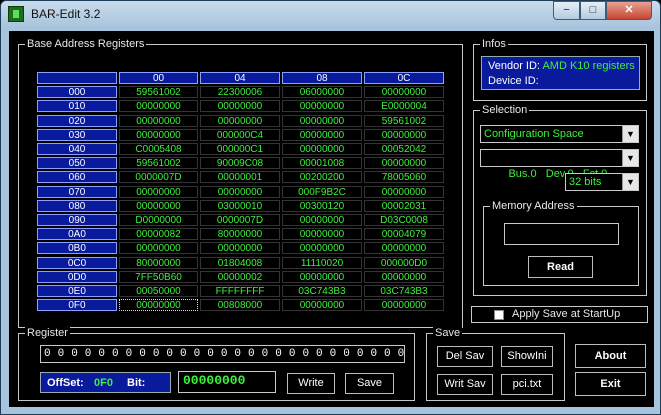 Image resolution: width=661 pixels, height=415 pixels. What do you see at coordinates (566, 10) in the screenshot?
I see `minimize-button: −` at bounding box center [566, 10].